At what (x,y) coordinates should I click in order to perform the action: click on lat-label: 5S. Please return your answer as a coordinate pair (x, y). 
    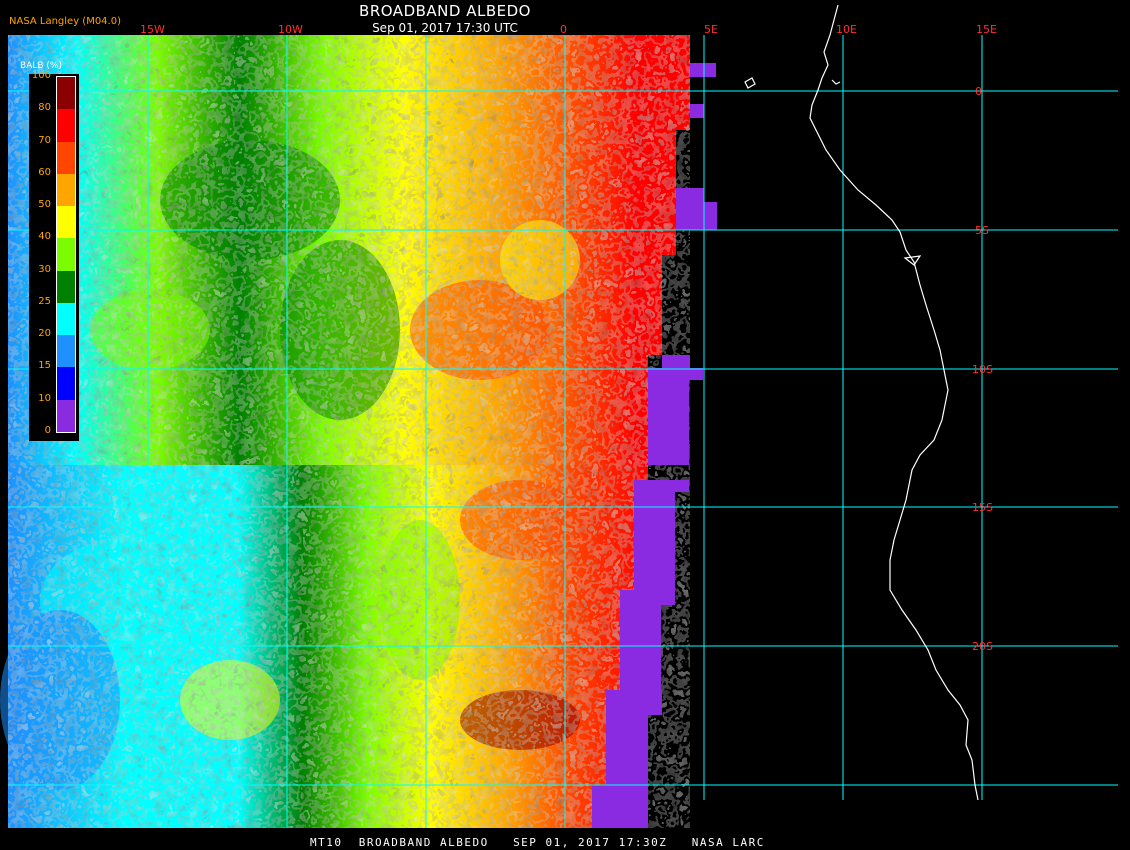
    Looking at the image, I should click on (982, 230).